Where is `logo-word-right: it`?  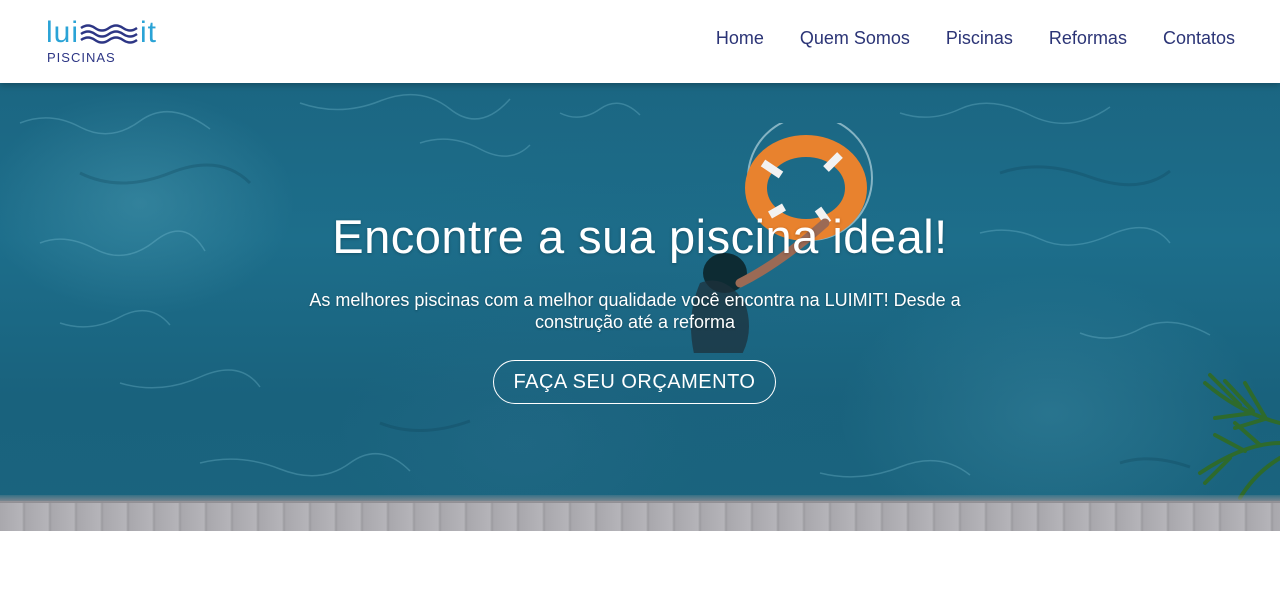
logo-word-right: it is located at coordinates (148, 32).